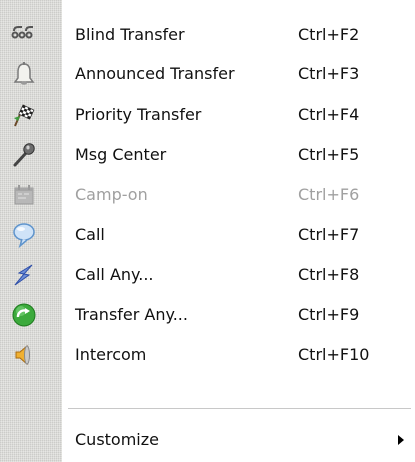 This screenshot has height=462, width=415. I want to click on menu-item-shortcut: Ctrl+F3, so click(329, 73).